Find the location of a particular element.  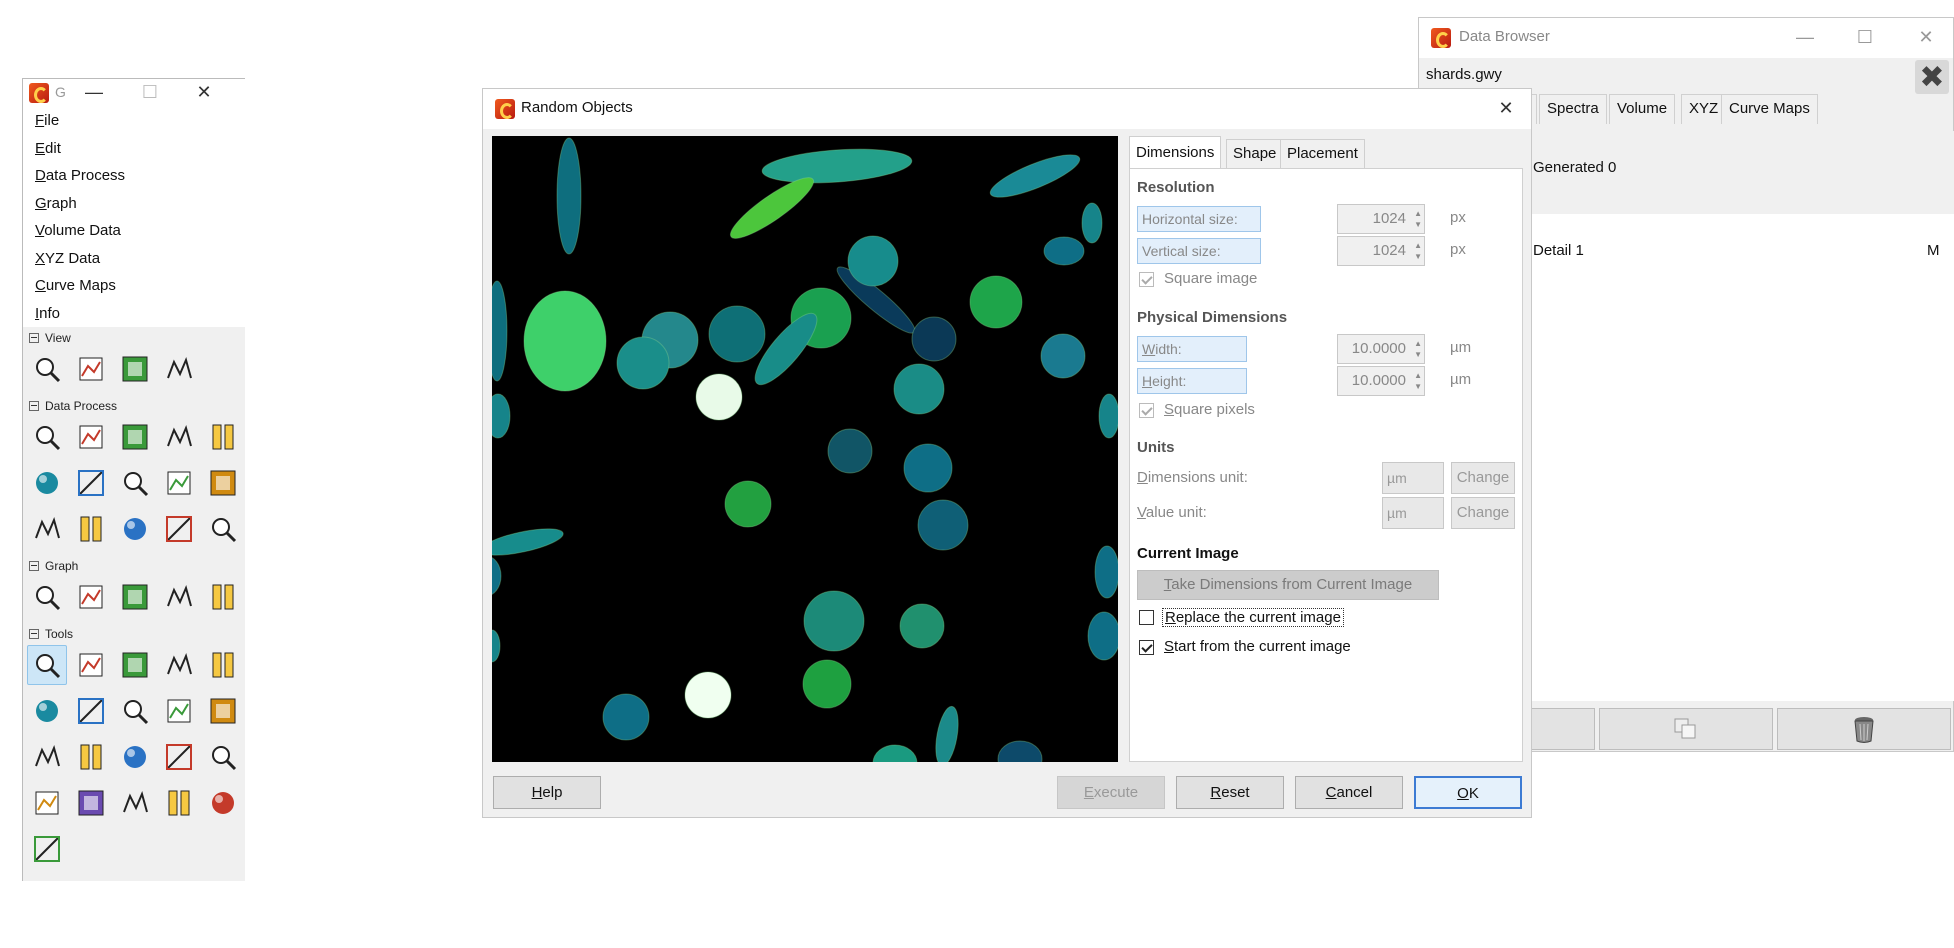

line-correct-button is located at coordinates (179, 757).